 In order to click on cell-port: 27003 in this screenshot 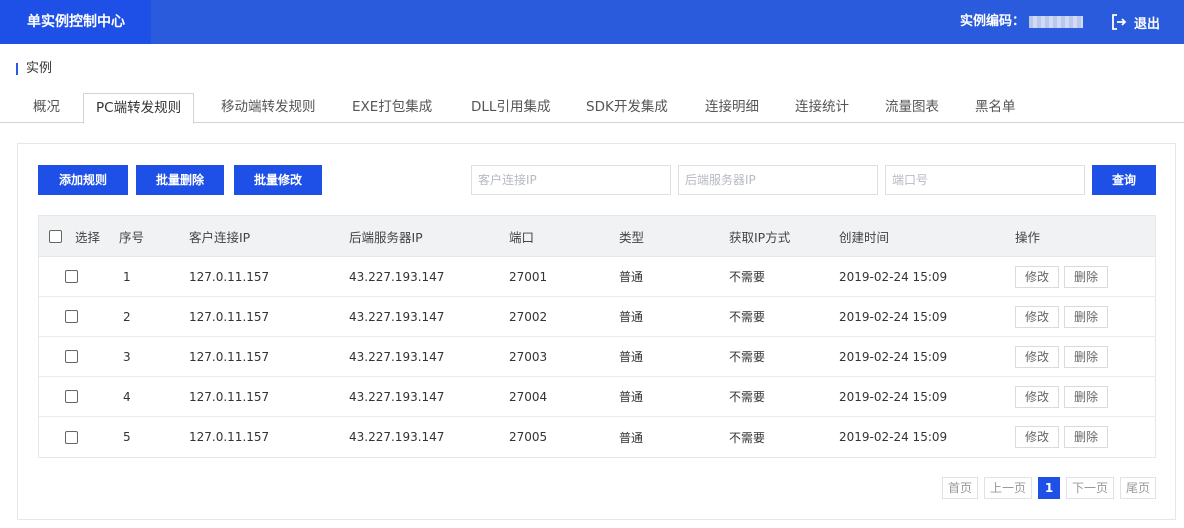, I will do `click(528, 356)`.